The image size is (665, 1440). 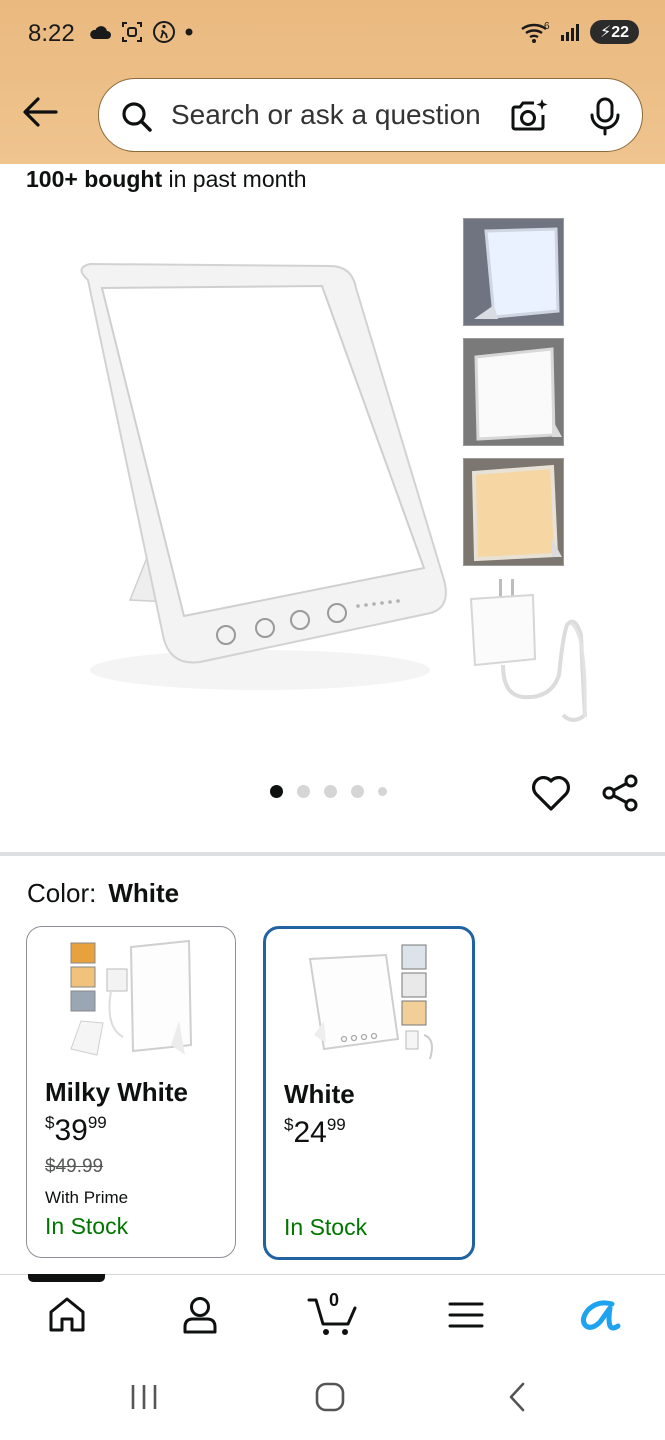 I want to click on pagination-dot-active, so click(x=276, y=791).